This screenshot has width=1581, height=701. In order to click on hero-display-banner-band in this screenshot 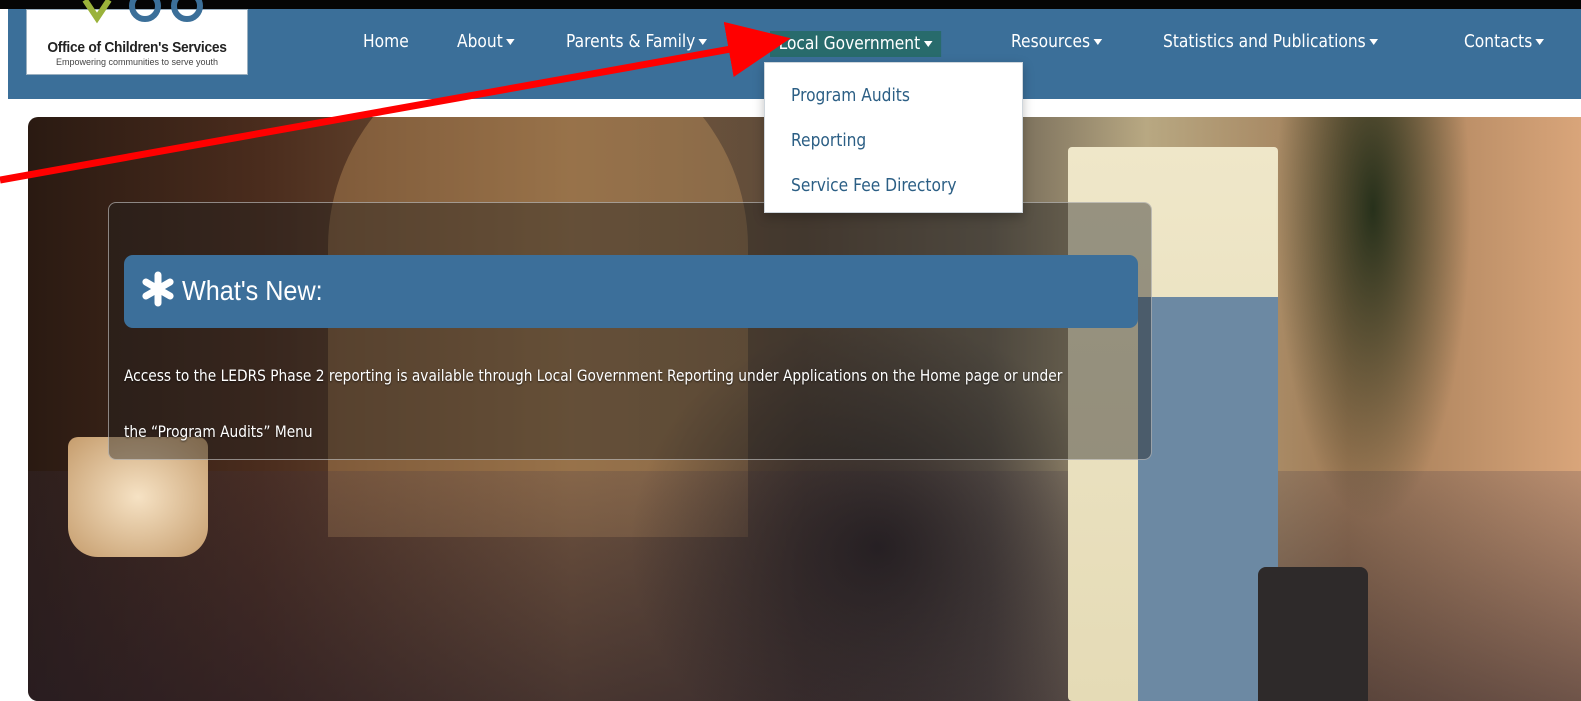, I will do `click(1208, 499)`.